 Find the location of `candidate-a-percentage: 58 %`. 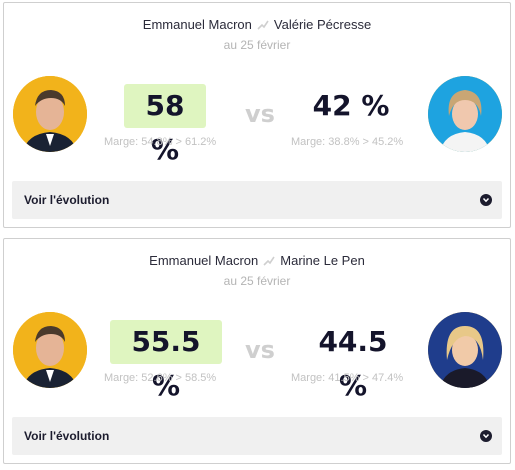

candidate-a-percentage: 58 % is located at coordinates (165, 125).